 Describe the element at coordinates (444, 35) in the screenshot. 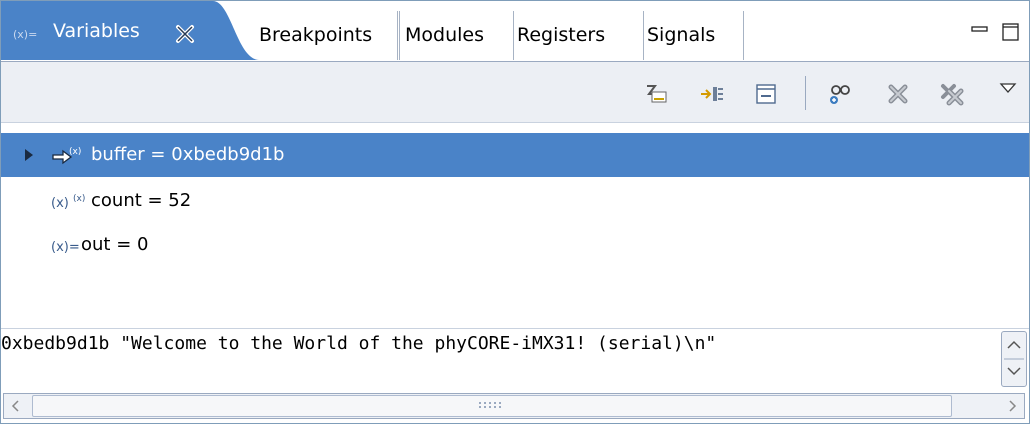

I see `tab-label: Modules` at that location.